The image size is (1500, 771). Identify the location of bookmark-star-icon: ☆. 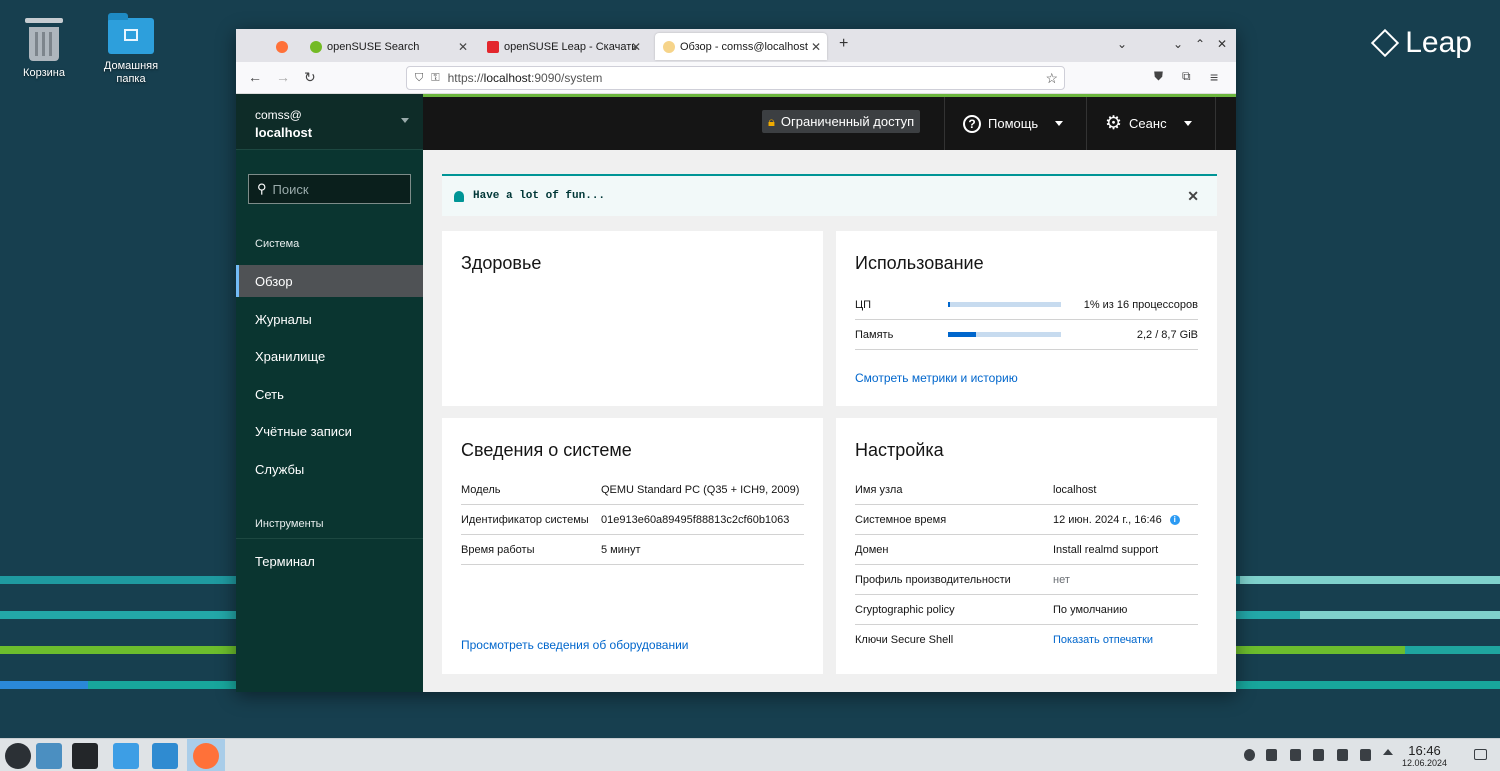
(1051, 78).